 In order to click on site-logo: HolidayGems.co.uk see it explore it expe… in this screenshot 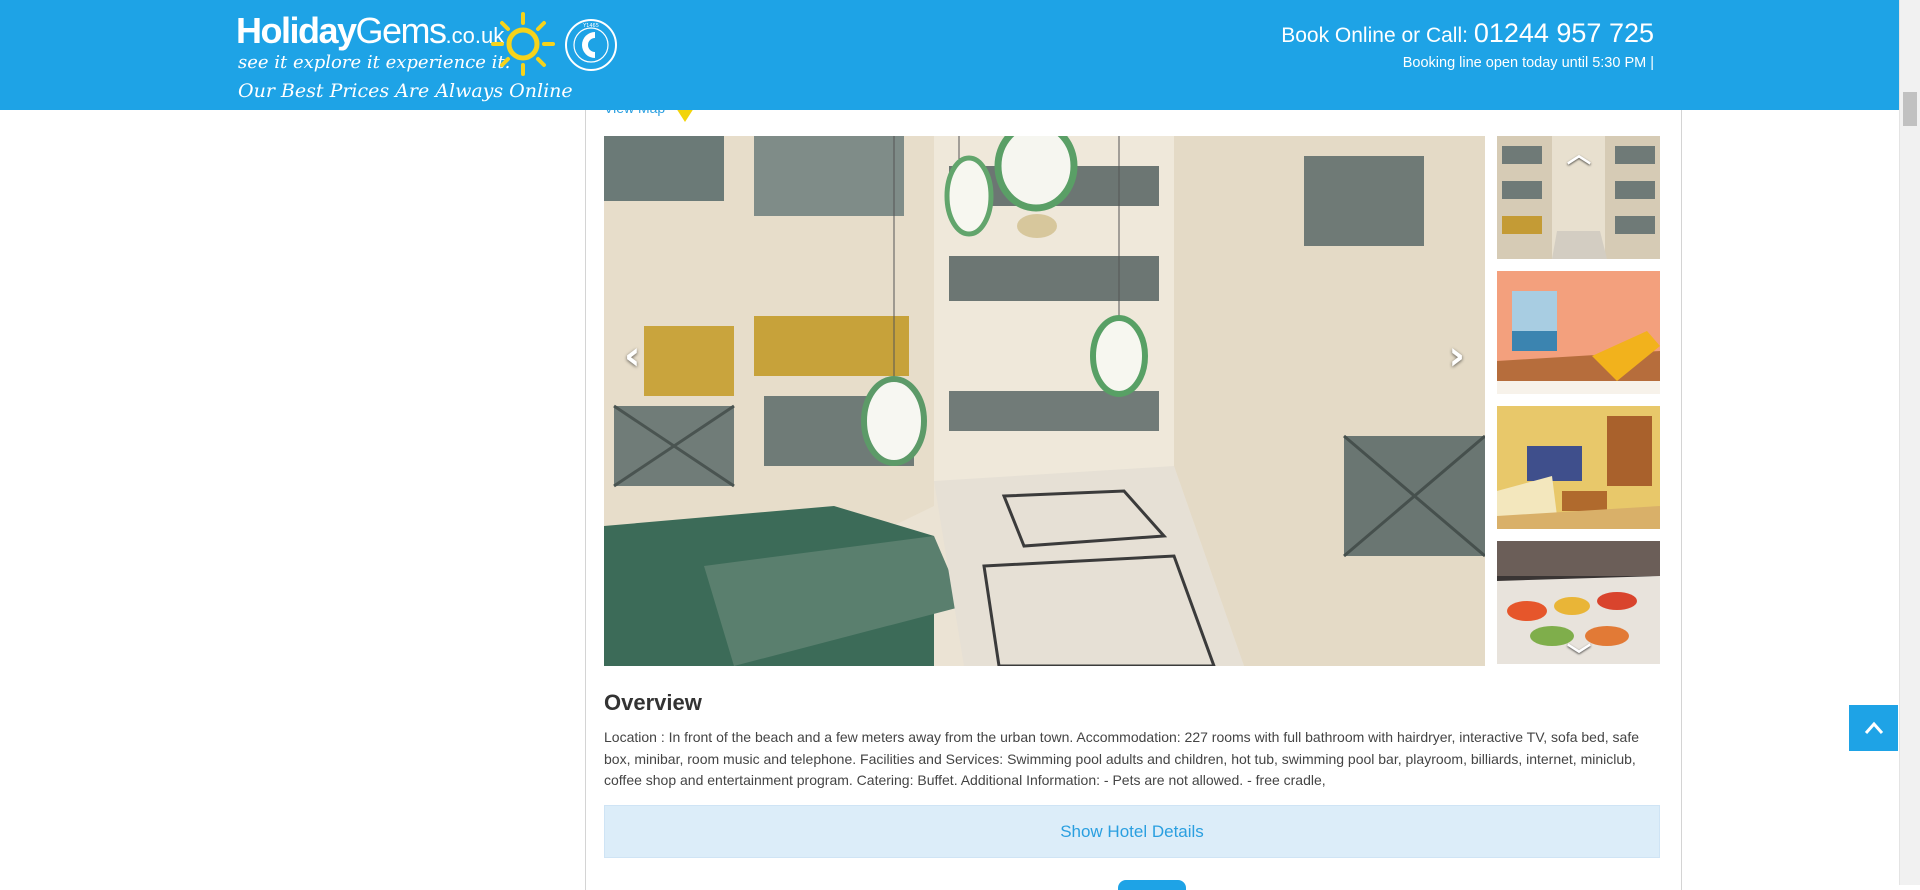, I will do `click(426, 58)`.